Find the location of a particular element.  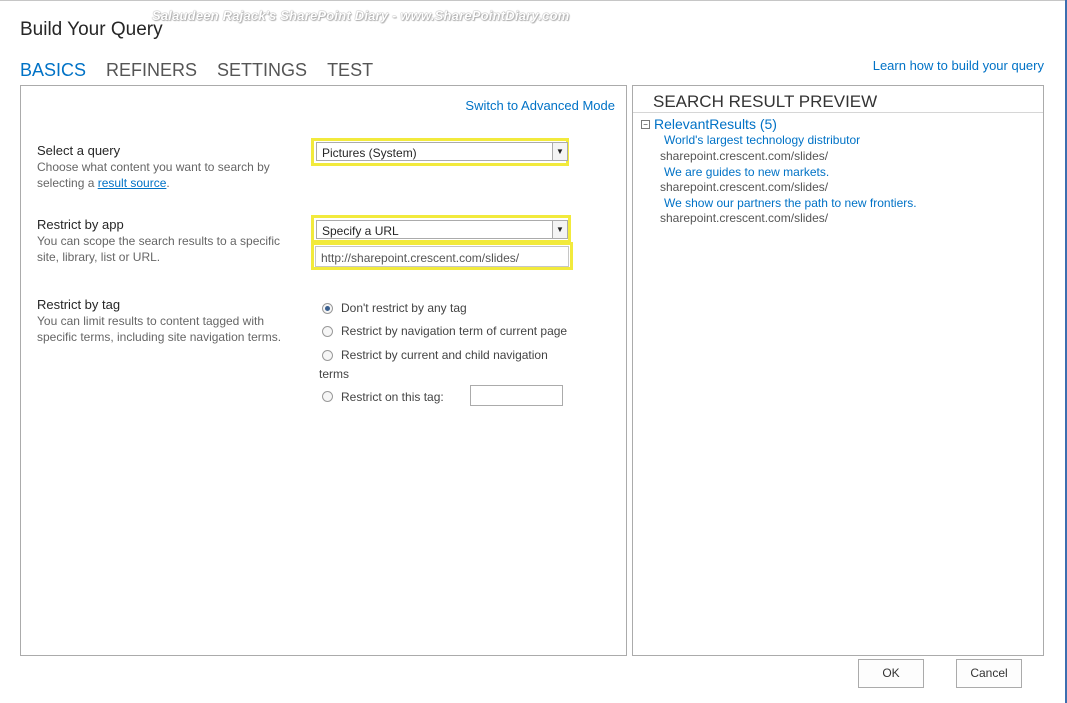

tab-refiners: REFINERS is located at coordinates (151, 70).